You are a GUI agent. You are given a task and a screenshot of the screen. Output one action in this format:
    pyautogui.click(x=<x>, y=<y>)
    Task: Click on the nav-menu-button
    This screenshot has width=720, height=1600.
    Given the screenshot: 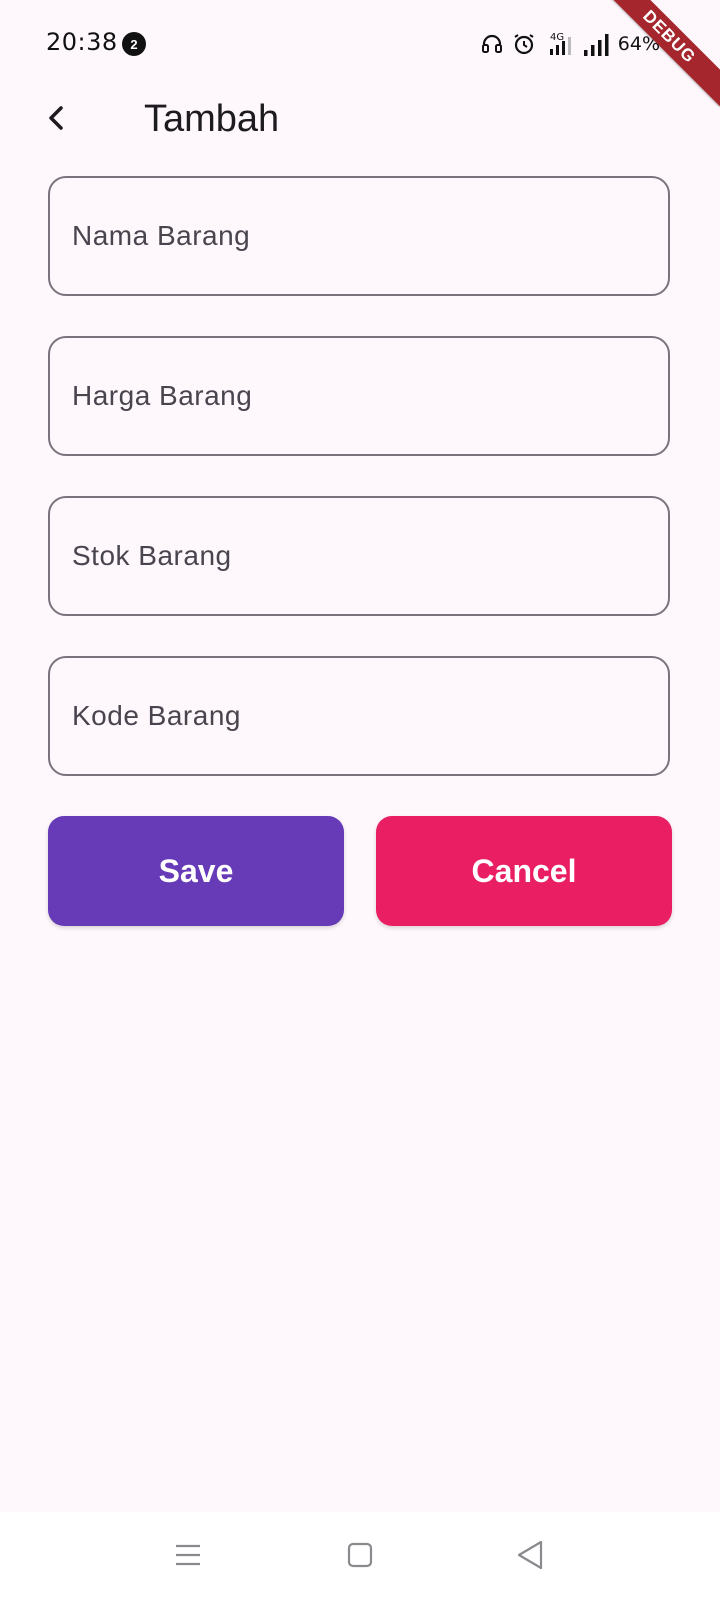 What is the action you would take?
    pyautogui.click(x=188, y=1557)
    